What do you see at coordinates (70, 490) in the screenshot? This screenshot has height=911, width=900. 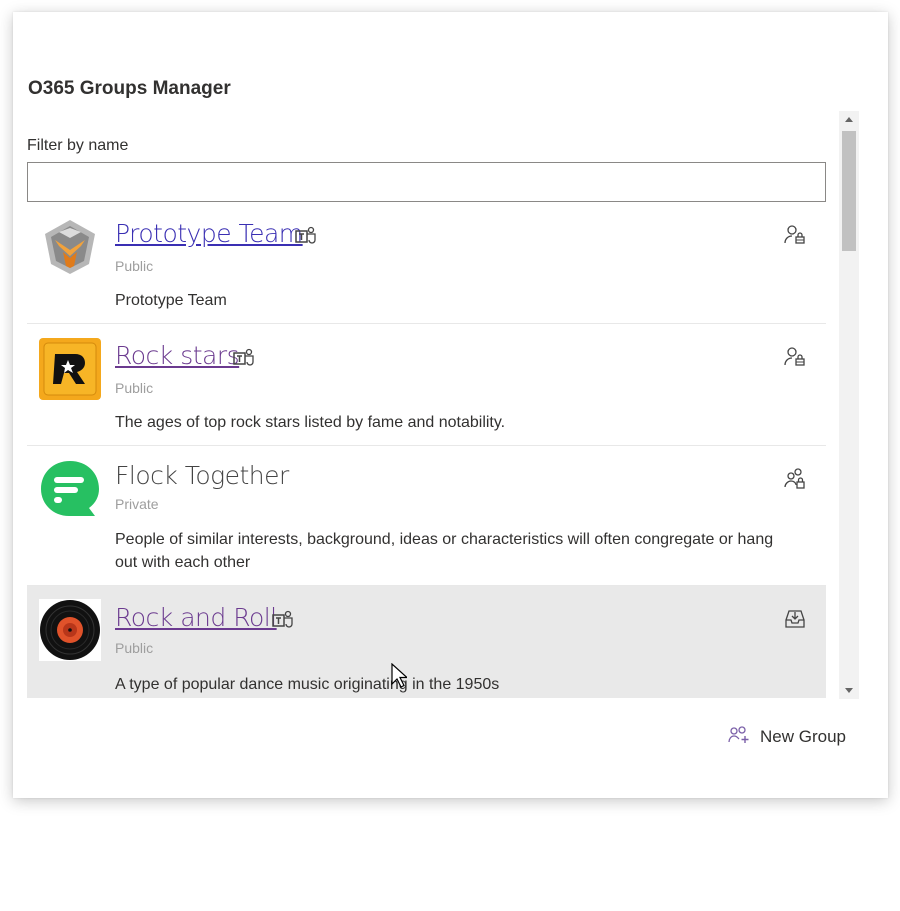 I see `flock-logo-icon` at bounding box center [70, 490].